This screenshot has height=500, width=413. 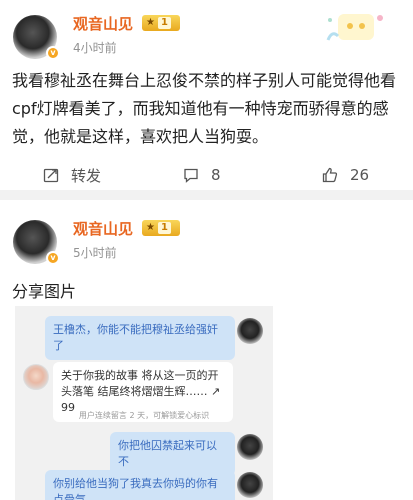 I want to click on like-count: 26, so click(x=360, y=175).